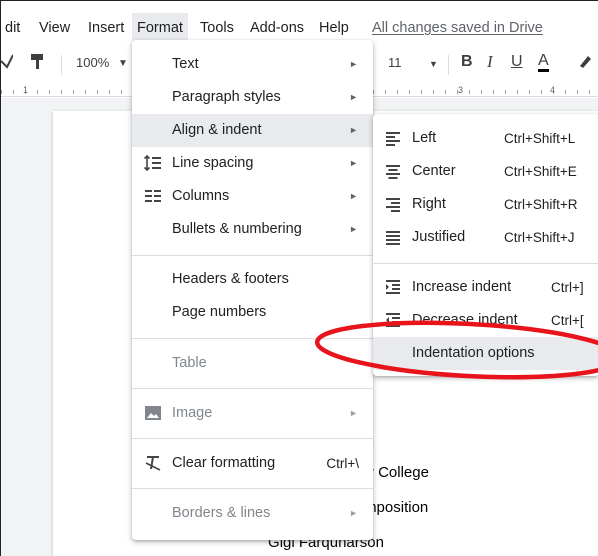 The width and height of the screenshot is (598, 556). What do you see at coordinates (461, 90) in the screenshot?
I see `ruler-mark: 3` at bounding box center [461, 90].